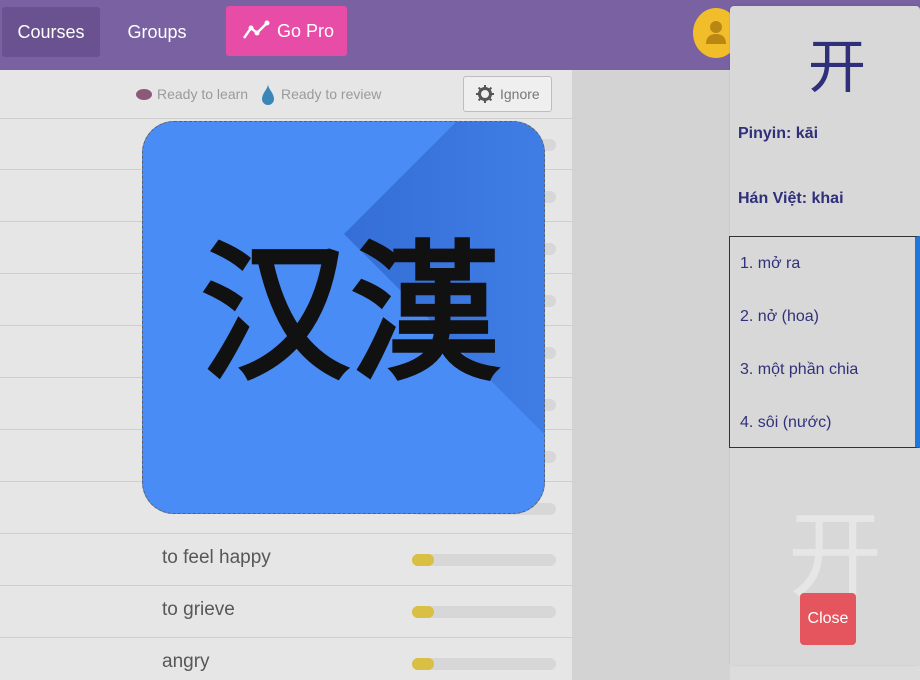 The height and width of the screenshot is (680, 920). What do you see at coordinates (828, 619) in the screenshot?
I see `close-button: Close` at bounding box center [828, 619].